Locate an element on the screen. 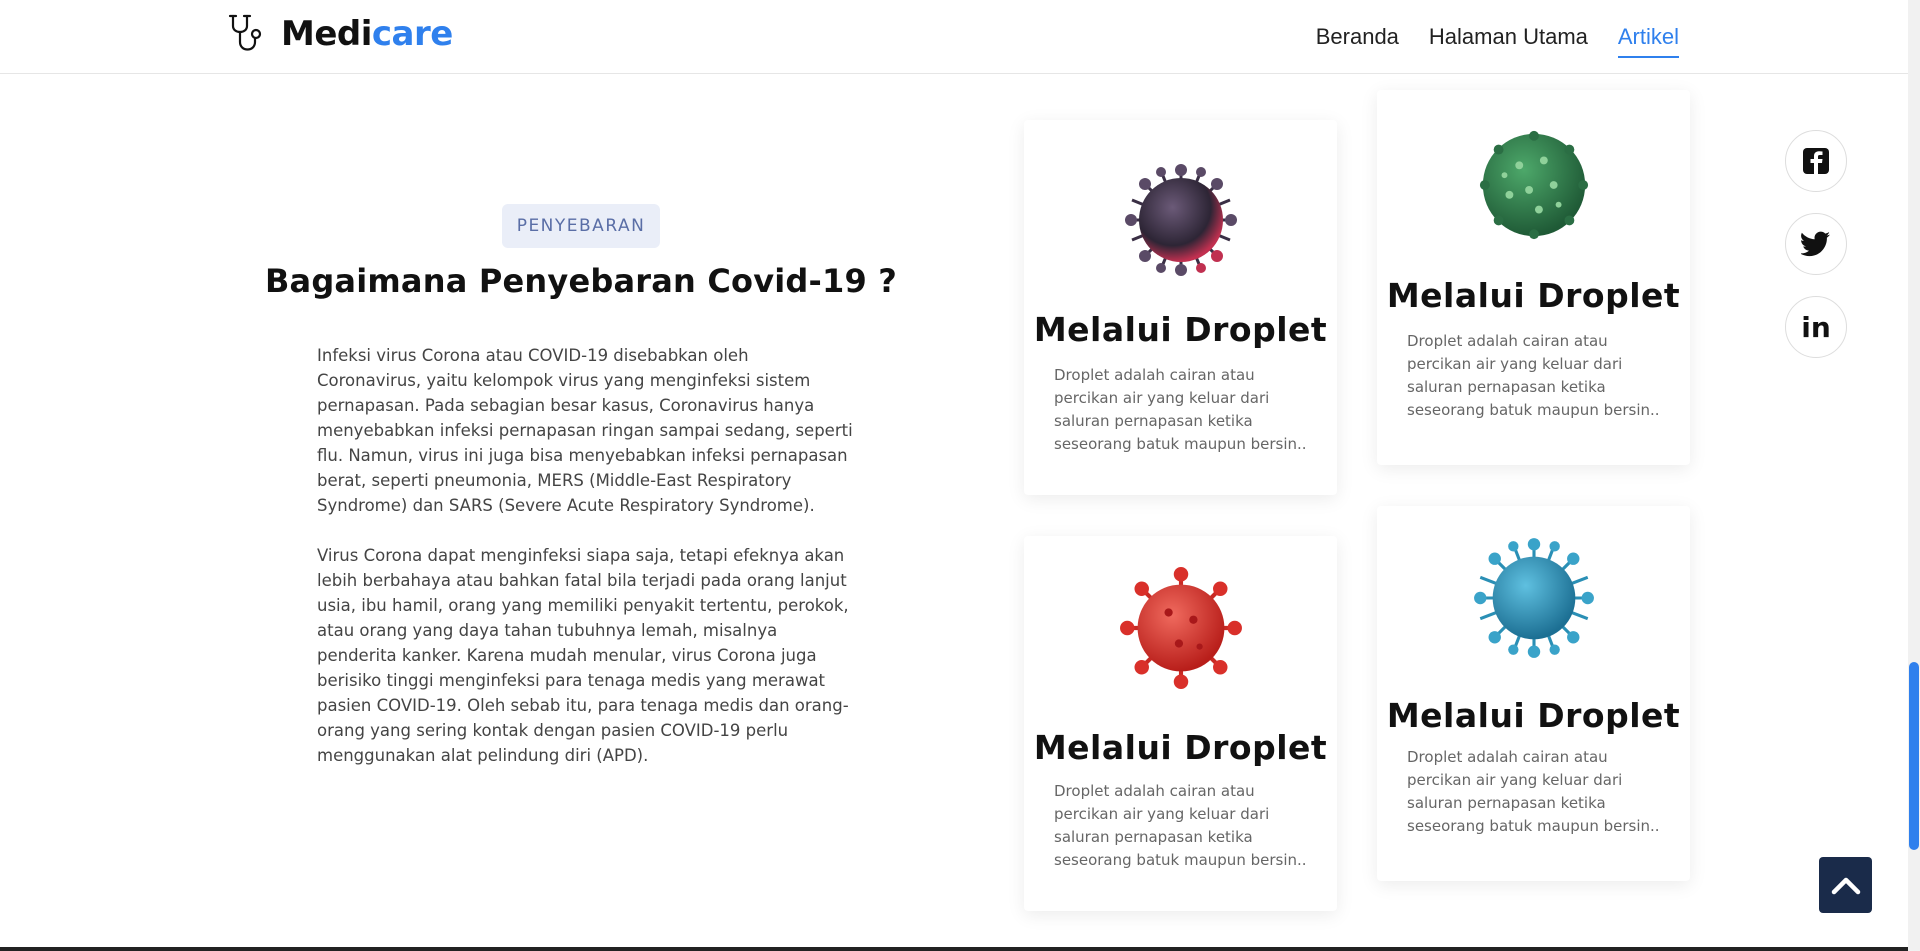 This screenshot has height=951, width=1920. virus-red-icon is located at coordinates (1180, 628).